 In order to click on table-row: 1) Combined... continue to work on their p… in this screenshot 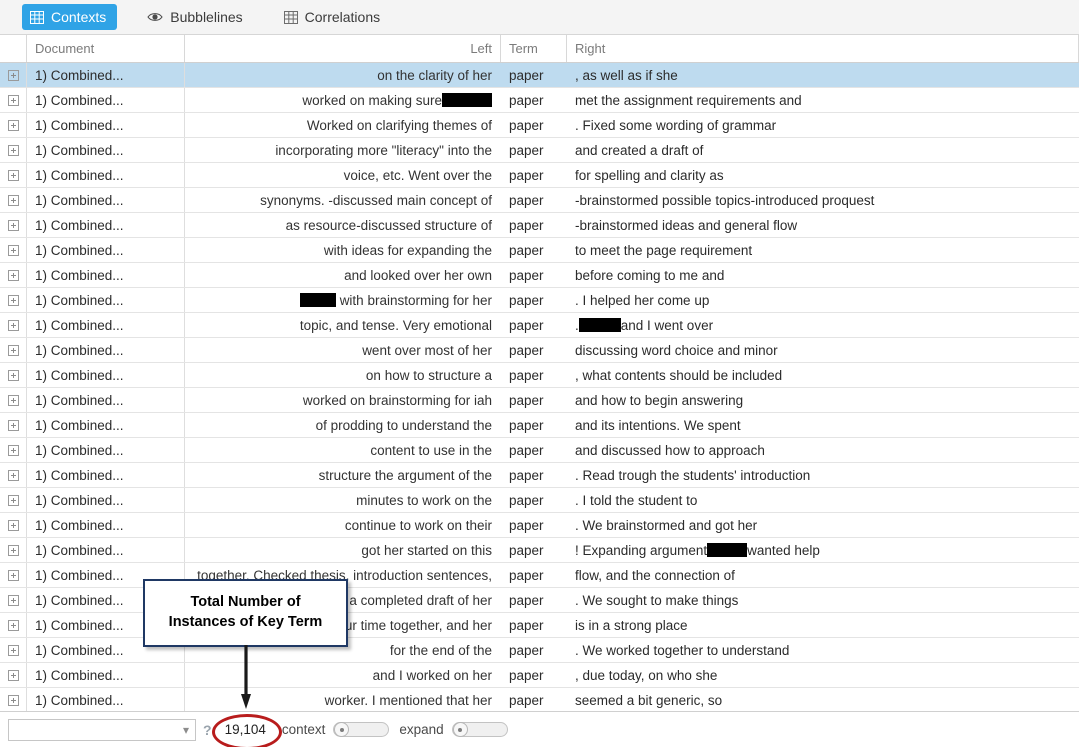, I will do `click(539, 525)`.